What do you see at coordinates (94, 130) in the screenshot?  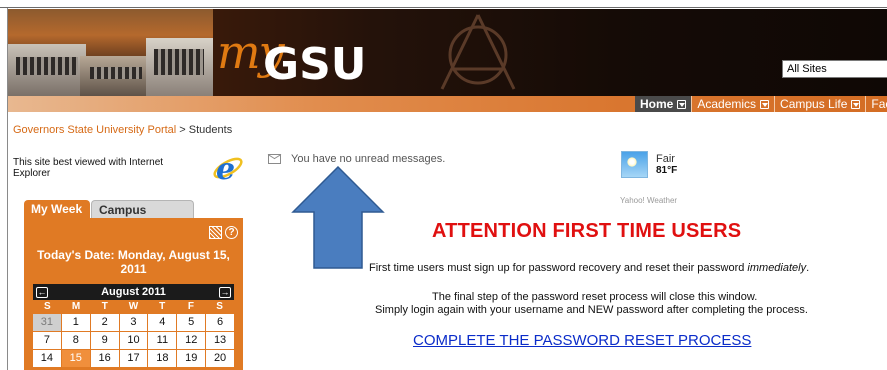 I see `breadcrumb-portal-link: Governors State University Portal` at bounding box center [94, 130].